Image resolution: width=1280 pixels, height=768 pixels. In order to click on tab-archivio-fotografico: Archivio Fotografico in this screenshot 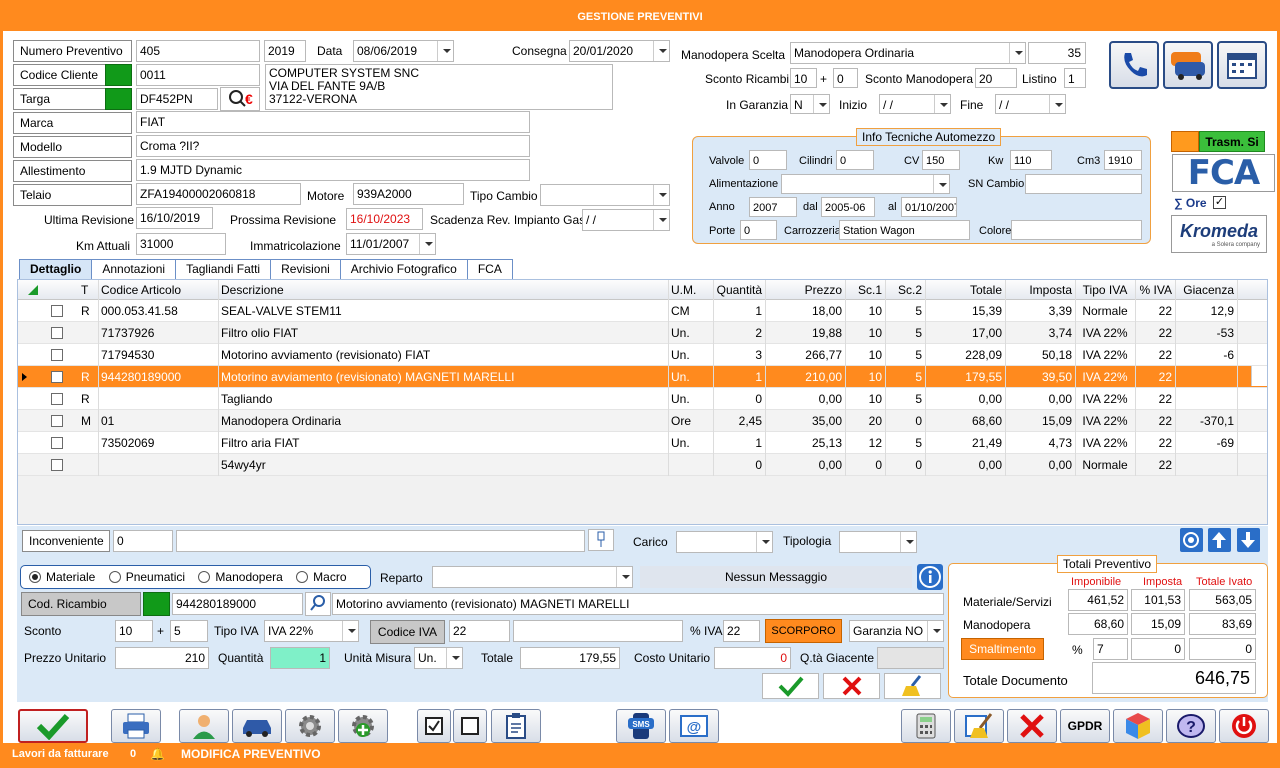, I will do `click(403, 269)`.